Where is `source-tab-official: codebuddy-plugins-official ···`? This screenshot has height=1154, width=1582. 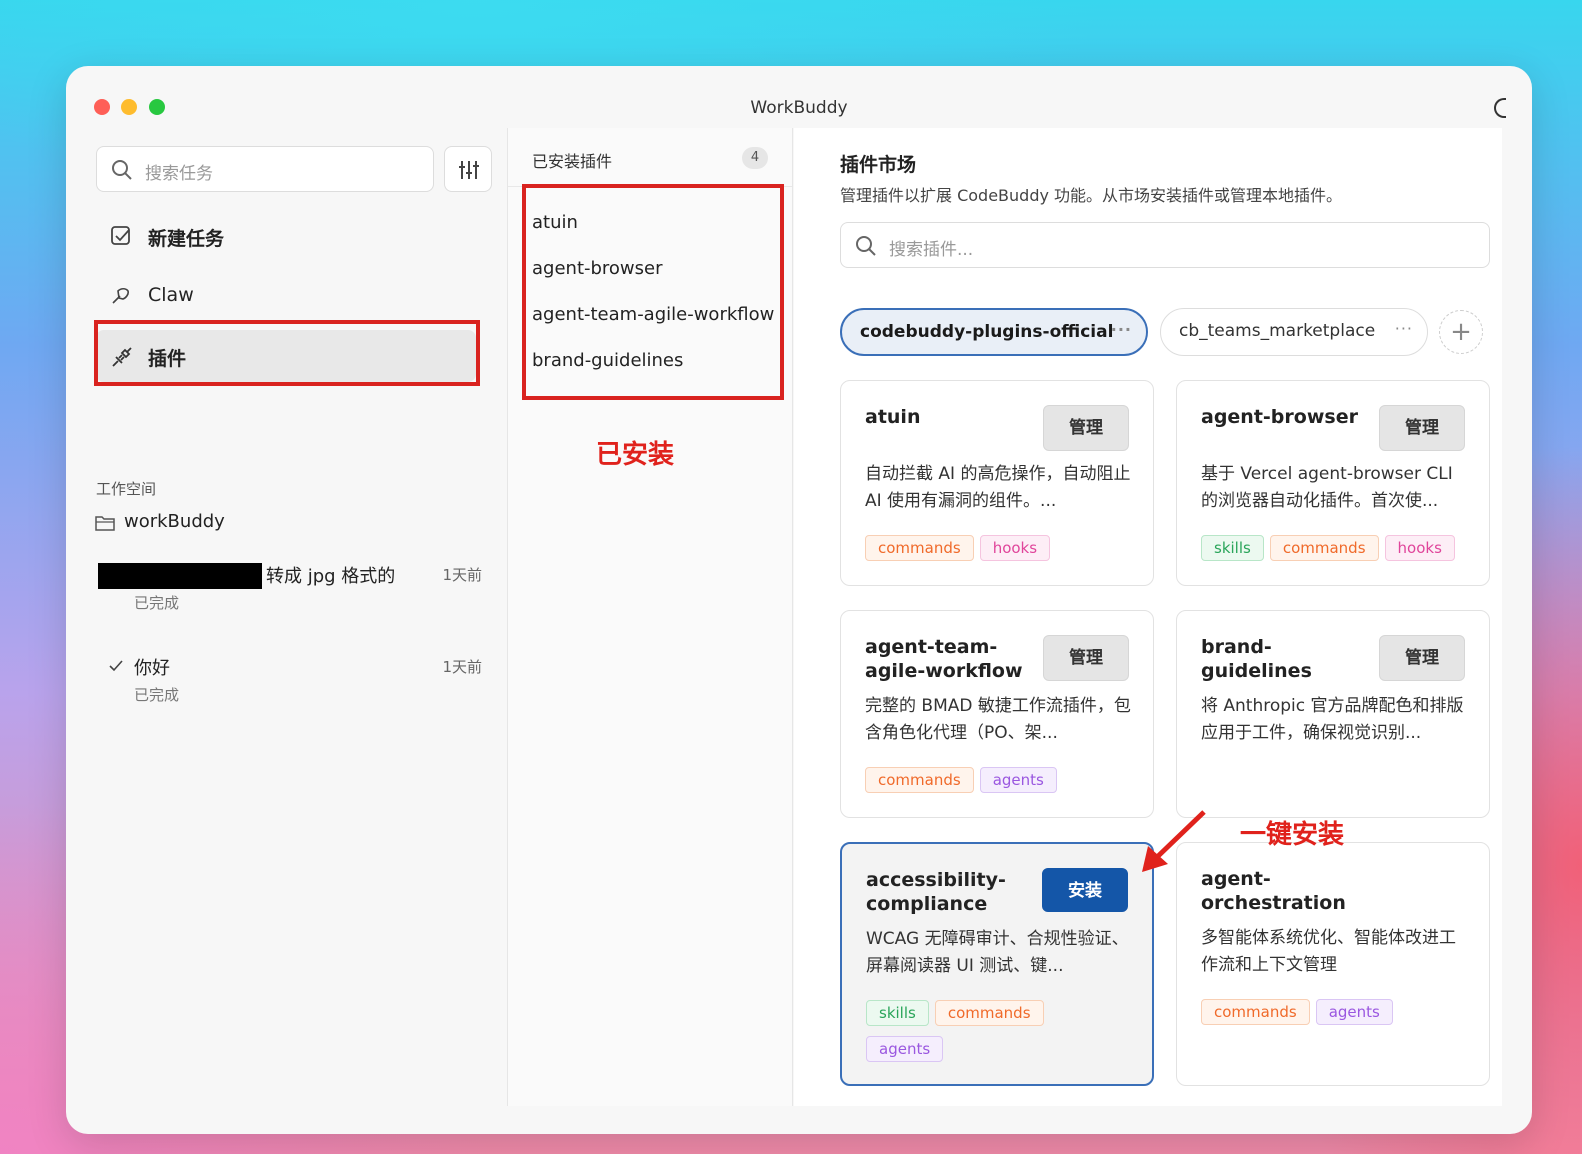 source-tab-official: codebuddy-plugins-official ··· is located at coordinates (994, 332).